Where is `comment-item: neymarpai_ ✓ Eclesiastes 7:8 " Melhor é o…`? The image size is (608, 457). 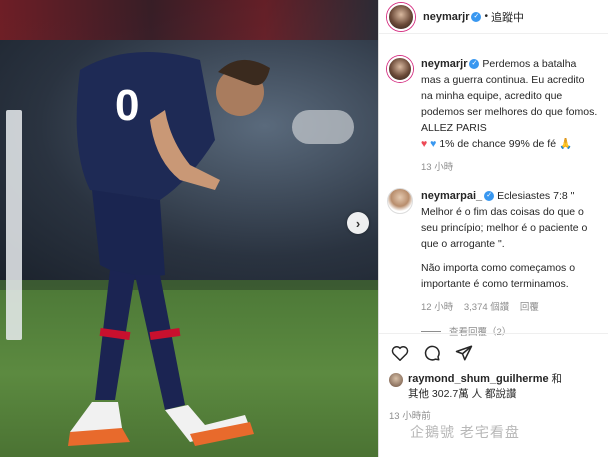
comment-item: neymarpai_ ✓ Eclesiastes 7:8 " Melhor é o… is located at coordinates (493, 249).